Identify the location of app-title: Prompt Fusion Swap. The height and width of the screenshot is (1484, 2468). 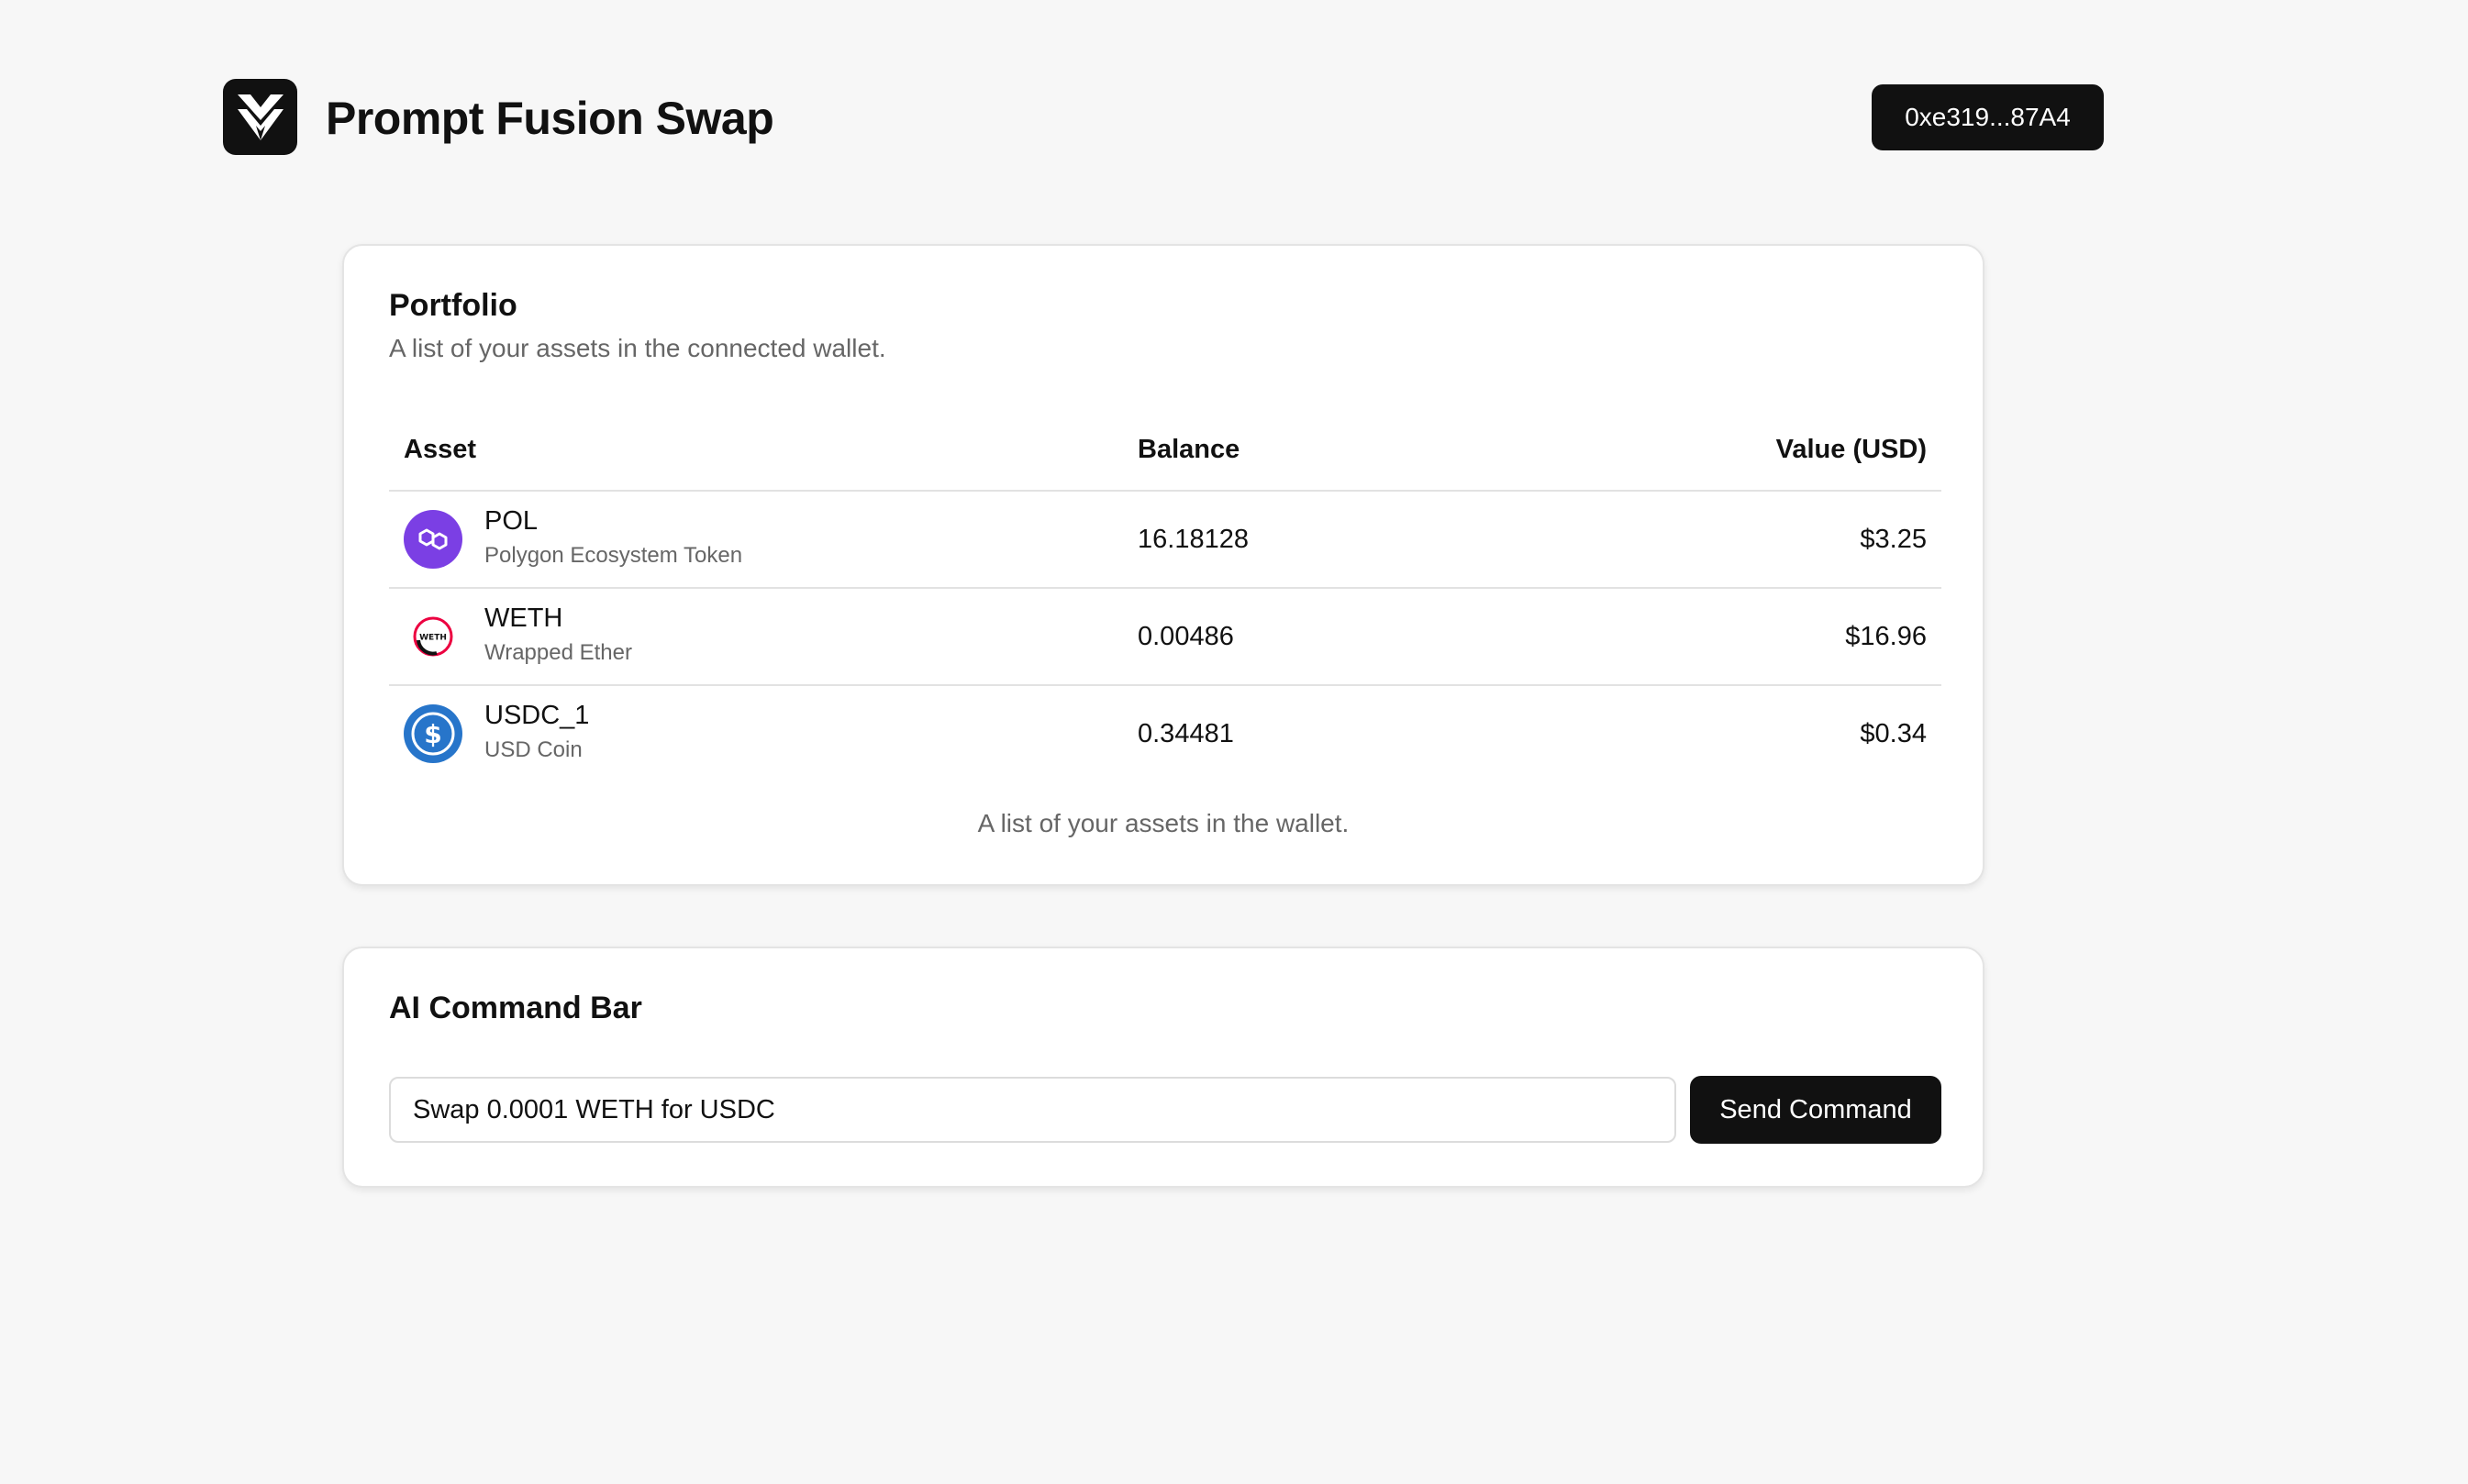
(550, 118).